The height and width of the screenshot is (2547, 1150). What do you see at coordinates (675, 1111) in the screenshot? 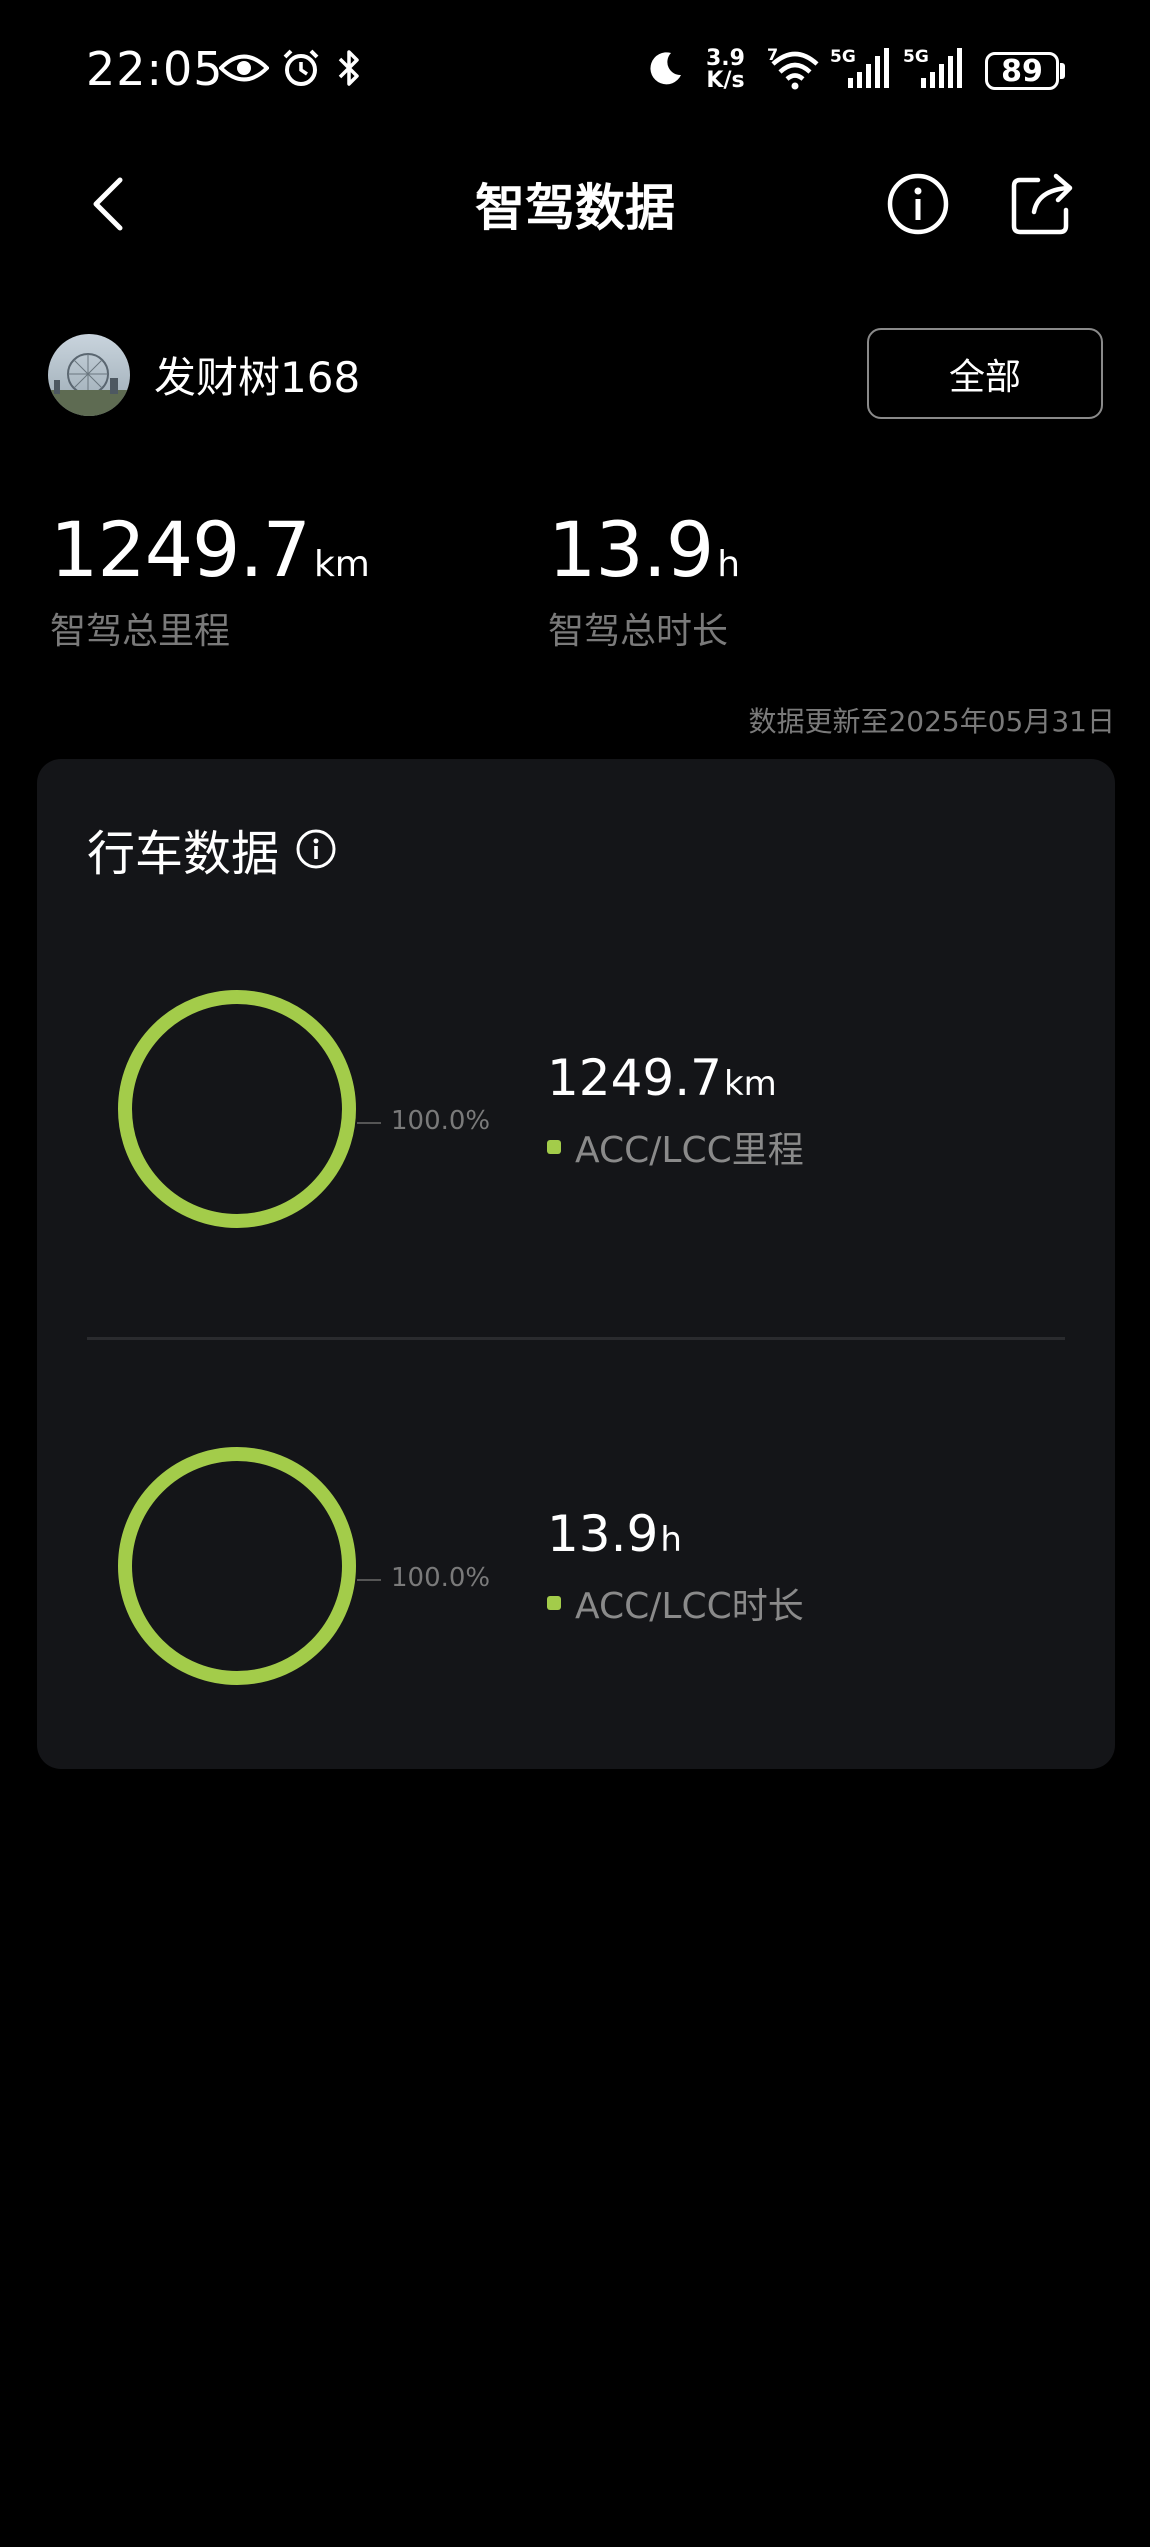
I see `distance-metric: 1249.7km ACC/LCC里程` at bounding box center [675, 1111].